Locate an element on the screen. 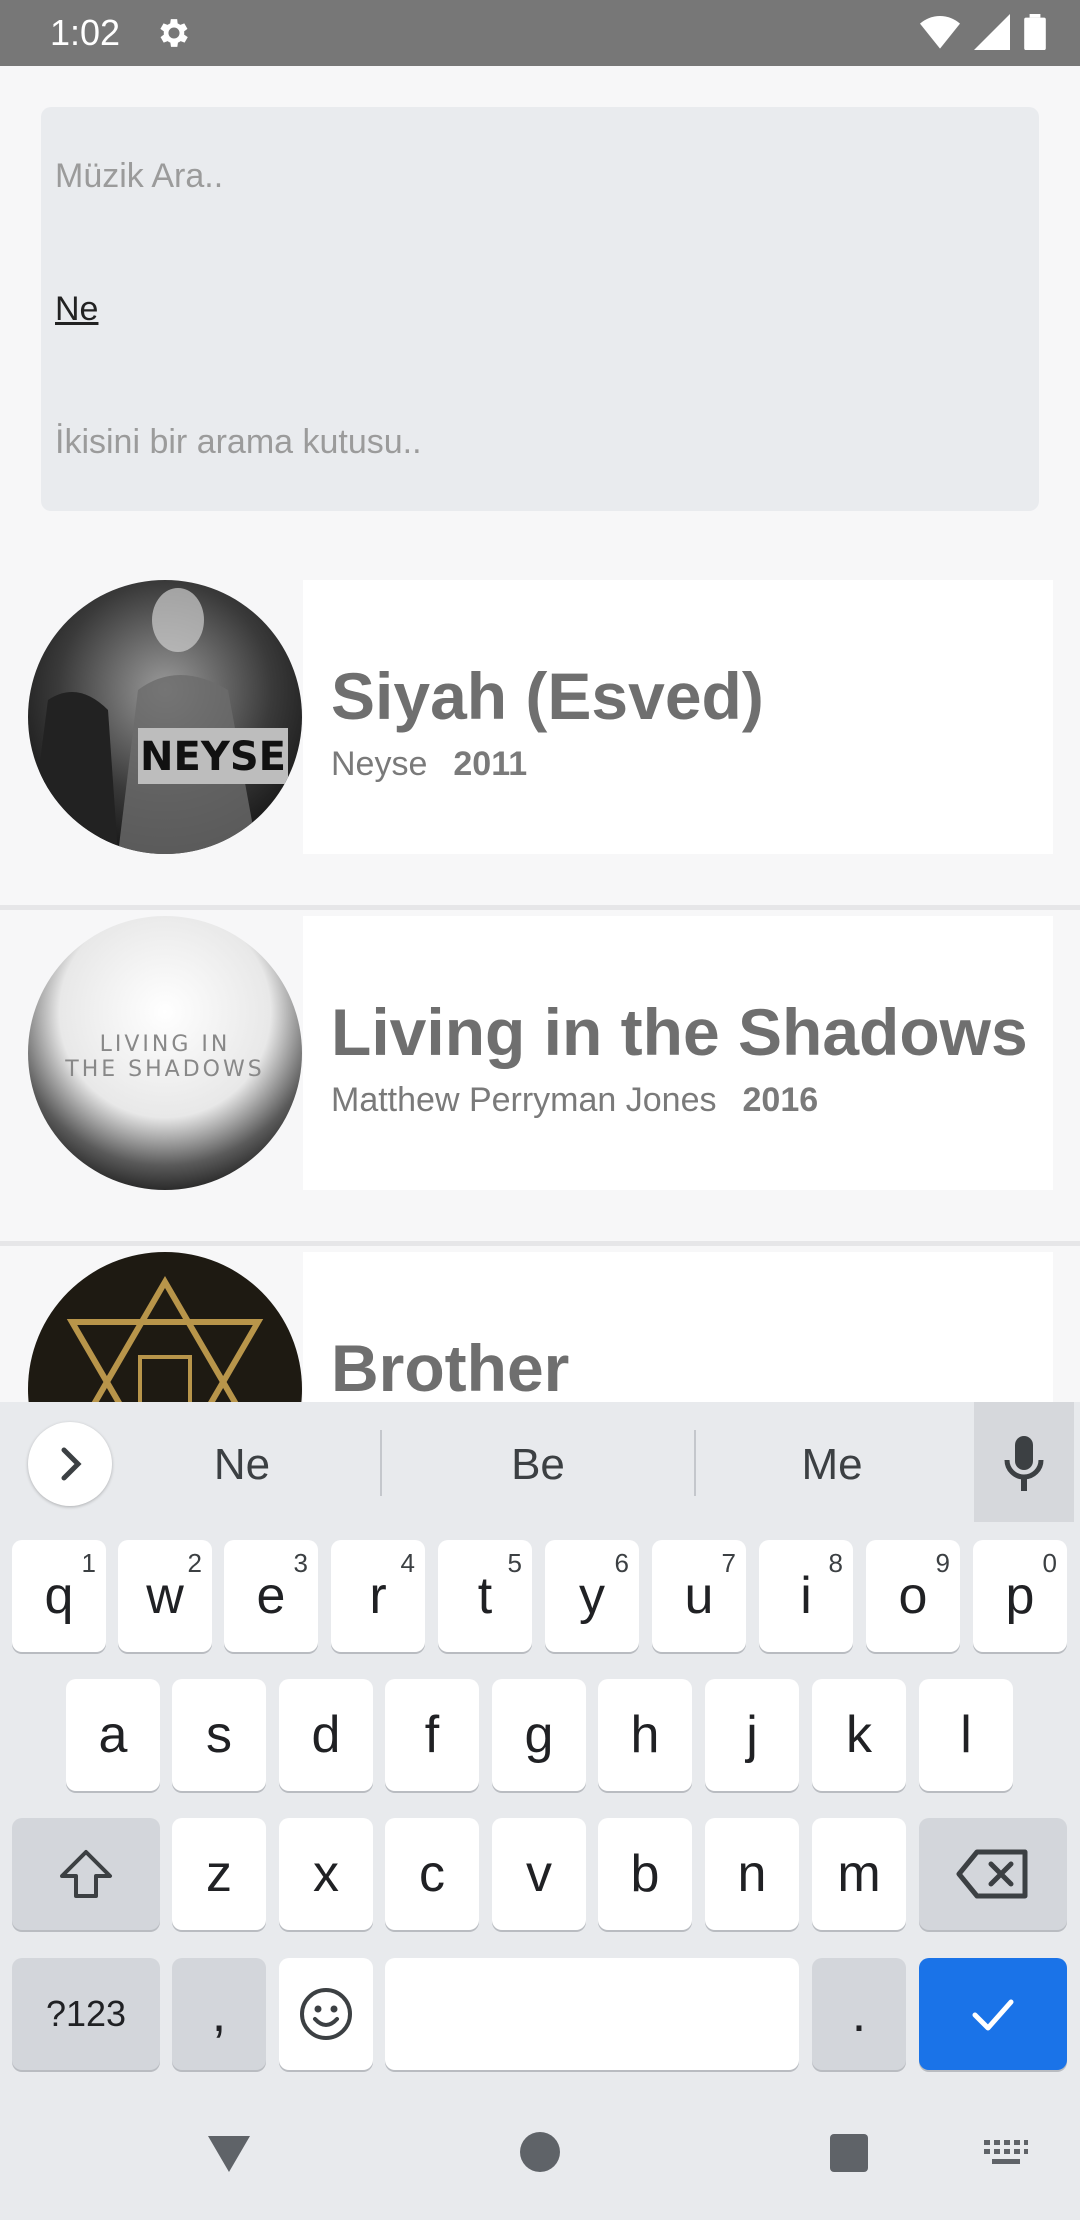 The width and height of the screenshot is (1080, 2220). home-circle-icon is located at coordinates (540, 2152).